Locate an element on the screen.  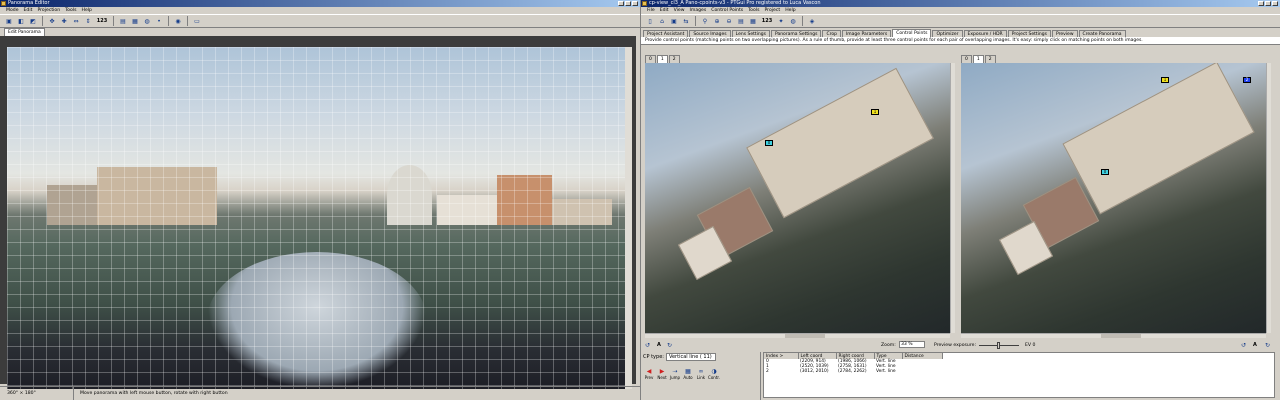
menu-view: View is located at coordinates (679, 10).